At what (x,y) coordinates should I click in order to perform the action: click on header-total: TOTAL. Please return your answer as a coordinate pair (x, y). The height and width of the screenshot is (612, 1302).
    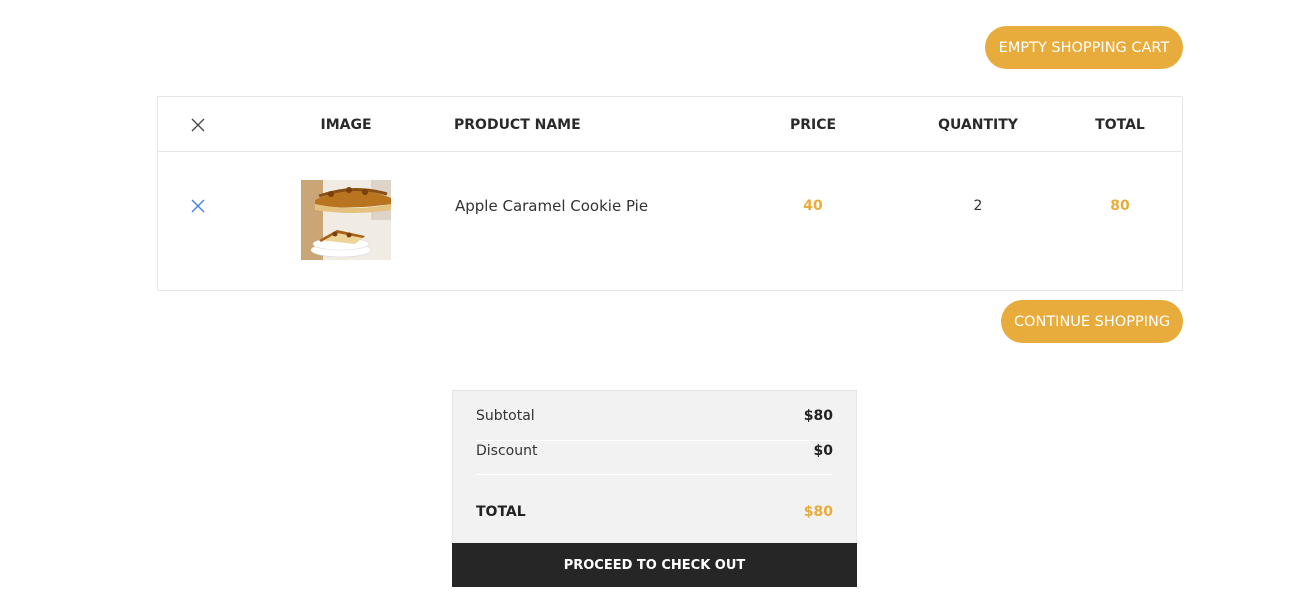
    Looking at the image, I should click on (1120, 124).